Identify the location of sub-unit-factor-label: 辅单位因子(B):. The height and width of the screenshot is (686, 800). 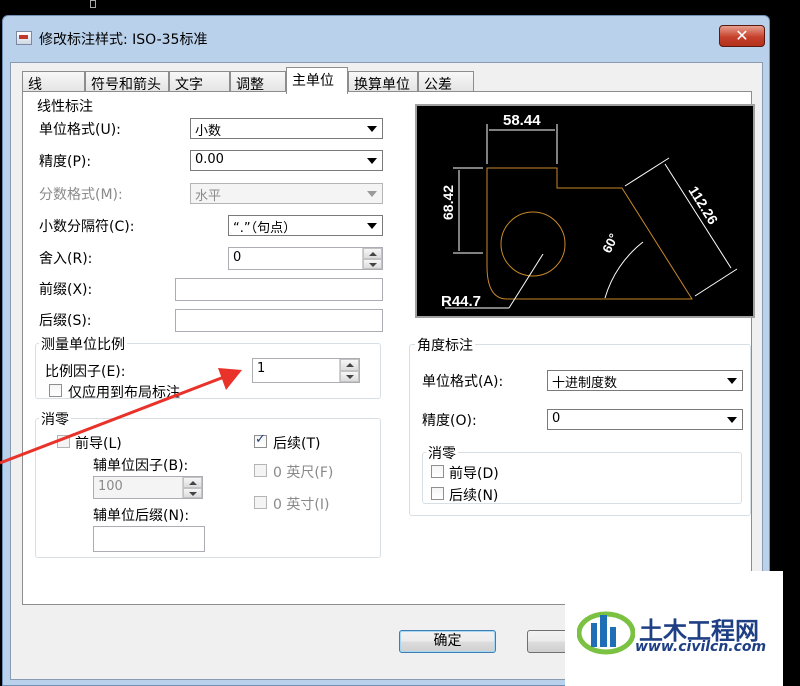
(141, 466).